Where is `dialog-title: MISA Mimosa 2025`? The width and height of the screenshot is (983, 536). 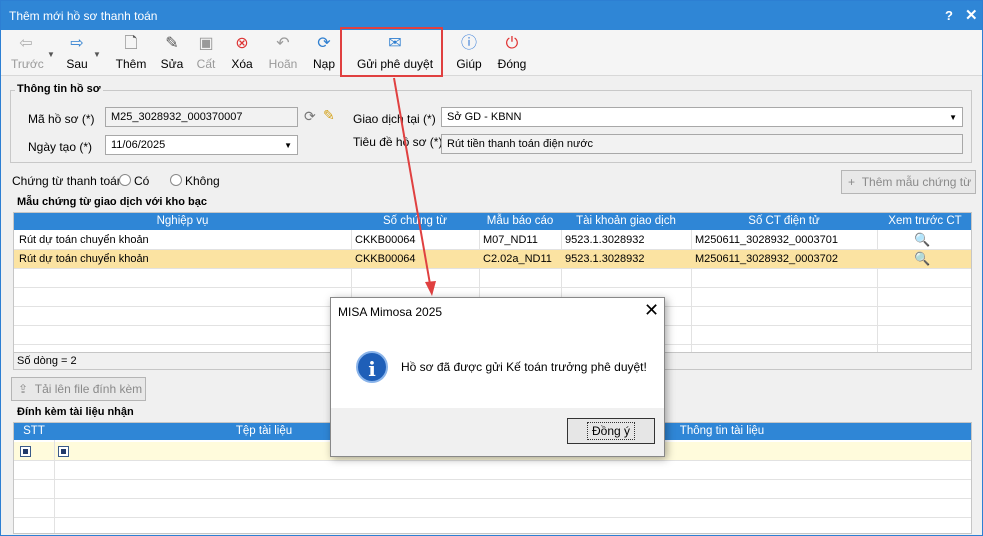 dialog-title: MISA Mimosa 2025 is located at coordinates (390, 312).